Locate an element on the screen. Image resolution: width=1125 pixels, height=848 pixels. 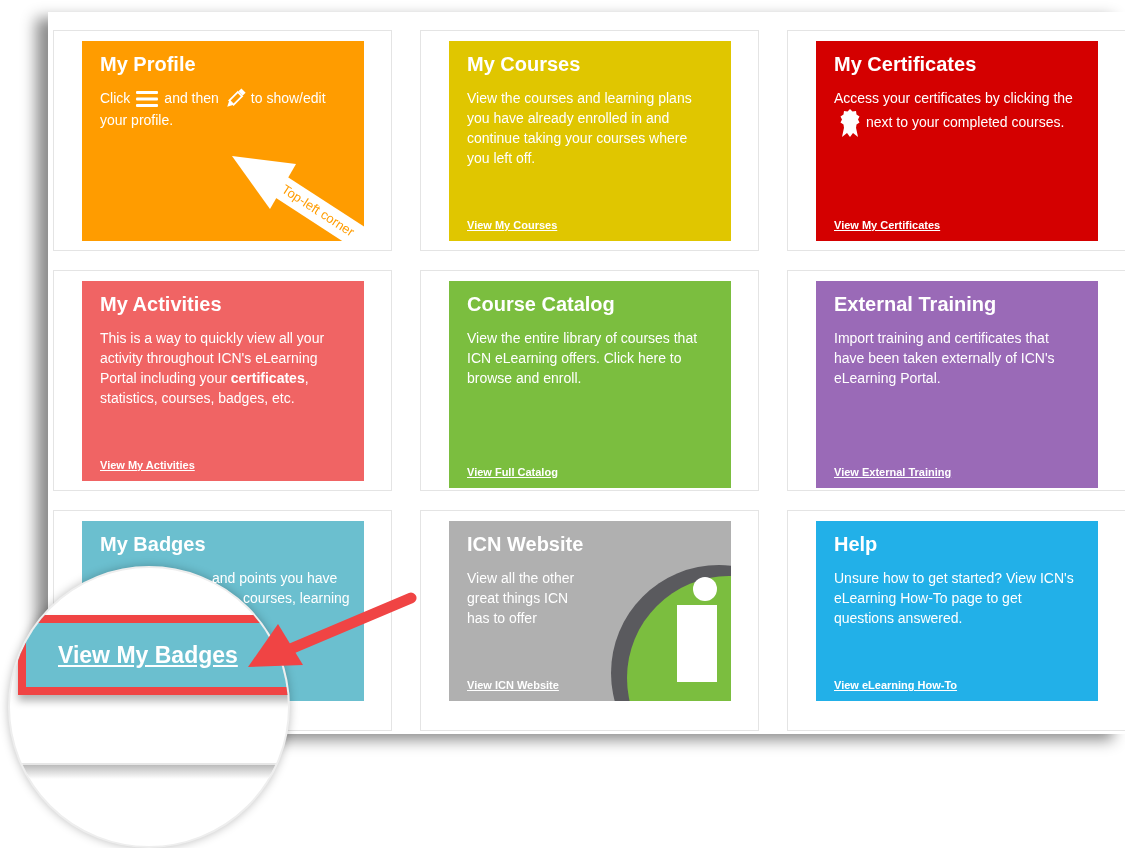
menu-icon is located at coordinates (147, 99).